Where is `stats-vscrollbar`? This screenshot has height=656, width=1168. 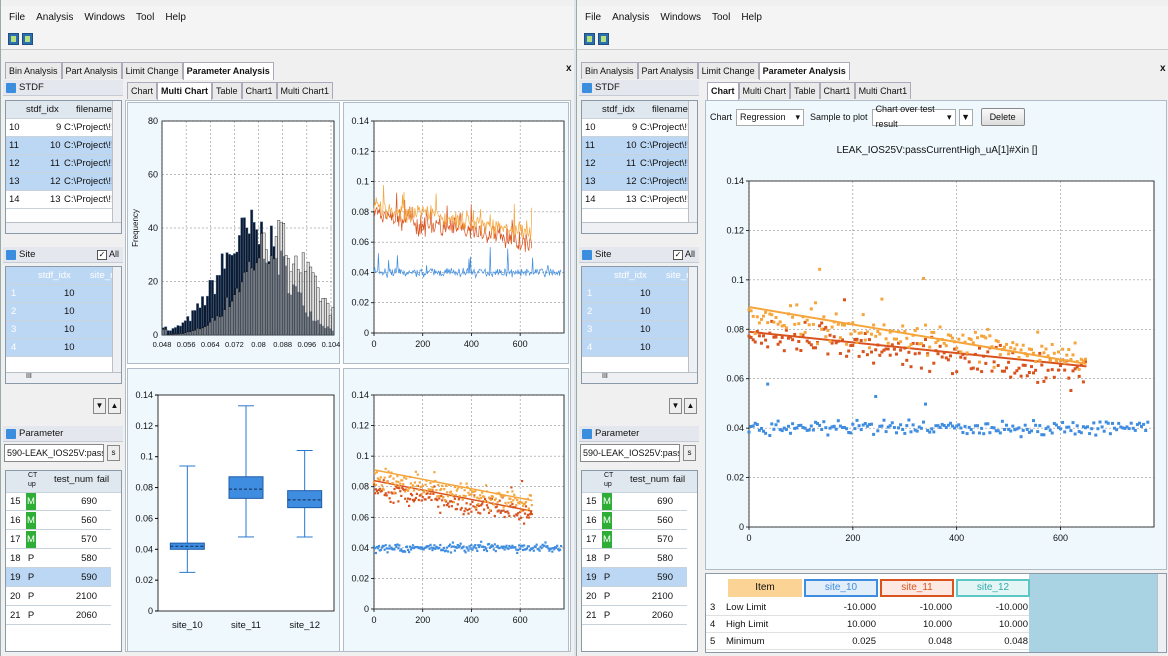 stats-vscrollbar is located at coordinates (1161, 613).